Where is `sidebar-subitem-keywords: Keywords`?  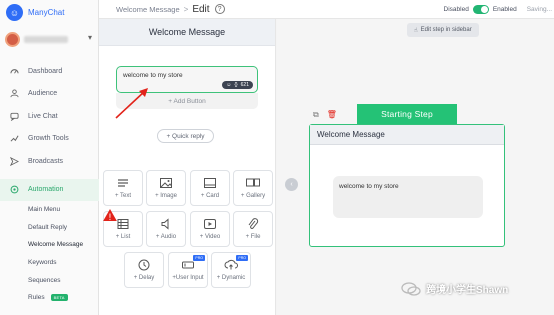 sidebar-subitem-keywords: Keywords is located at coordinates (49, 263).